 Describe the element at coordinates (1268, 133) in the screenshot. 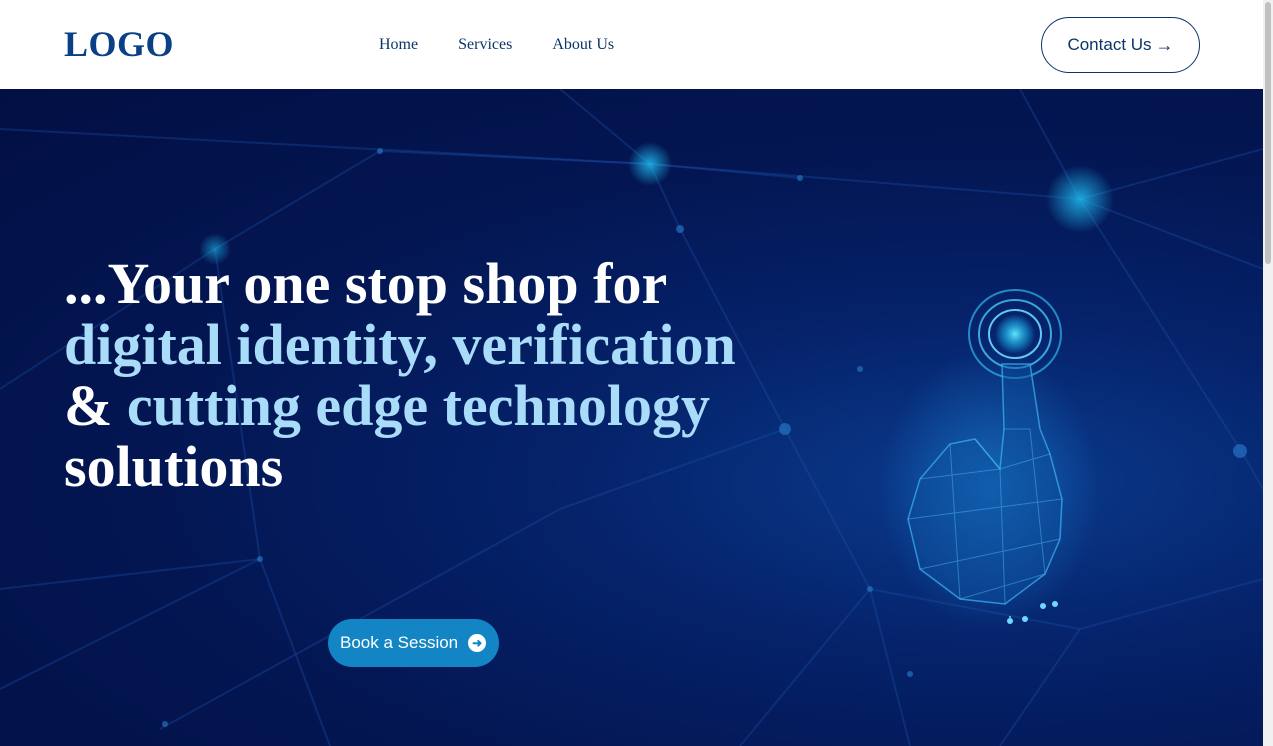

I see `scrollbar-thumb` at that location.